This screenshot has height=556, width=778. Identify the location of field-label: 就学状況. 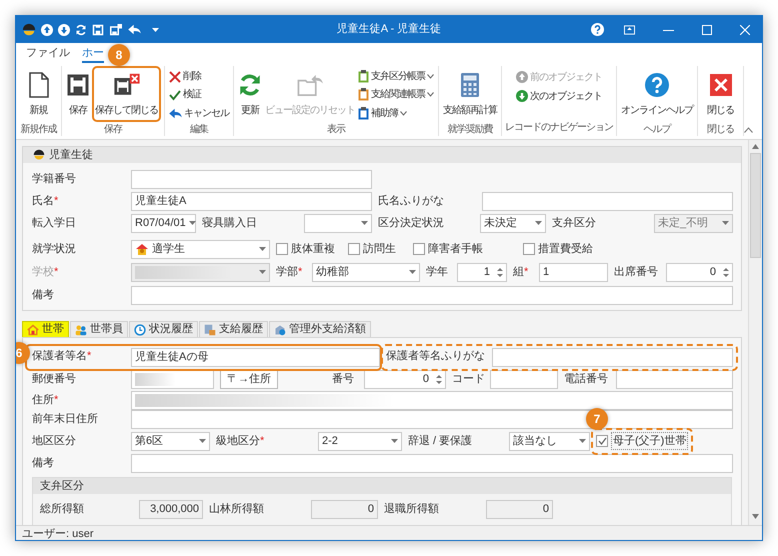
(54, 249).